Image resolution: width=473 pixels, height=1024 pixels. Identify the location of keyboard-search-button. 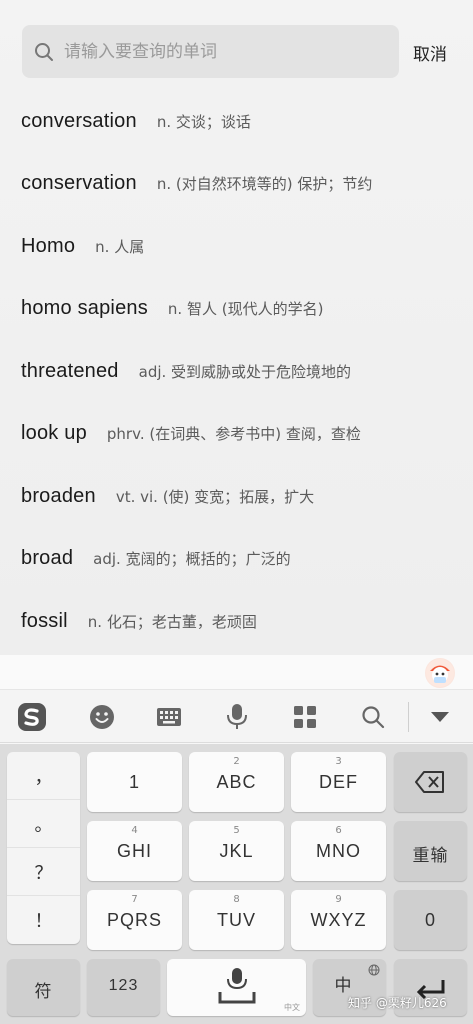
(373, 717).